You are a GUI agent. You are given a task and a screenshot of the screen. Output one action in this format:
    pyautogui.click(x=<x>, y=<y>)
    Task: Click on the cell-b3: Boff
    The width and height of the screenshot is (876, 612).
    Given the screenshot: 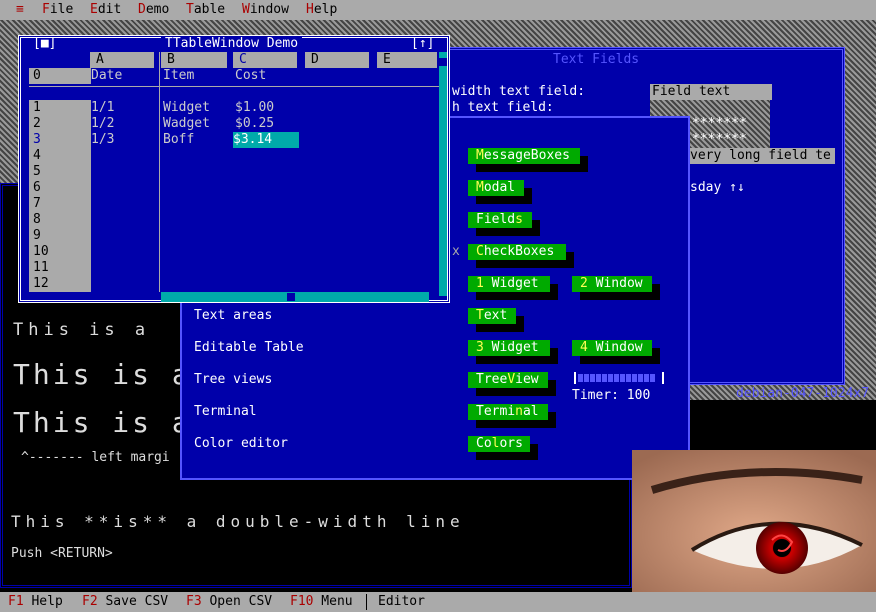 What is the action you would take?
    pyautogui.click(x=178, y=140)
    